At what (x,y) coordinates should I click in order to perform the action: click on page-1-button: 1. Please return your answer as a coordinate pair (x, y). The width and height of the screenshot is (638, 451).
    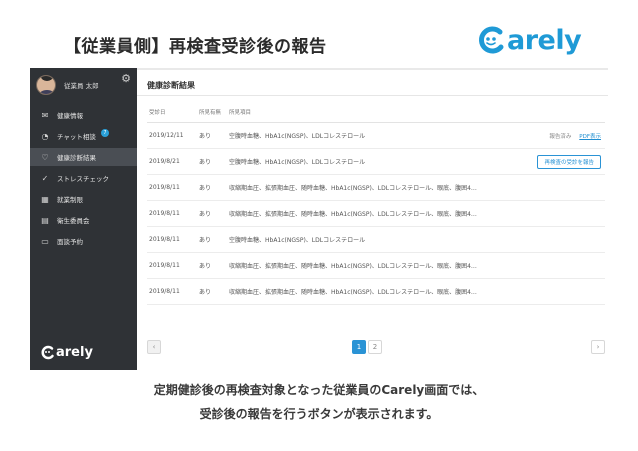
    Looking at the image, I should click on (359, 347).